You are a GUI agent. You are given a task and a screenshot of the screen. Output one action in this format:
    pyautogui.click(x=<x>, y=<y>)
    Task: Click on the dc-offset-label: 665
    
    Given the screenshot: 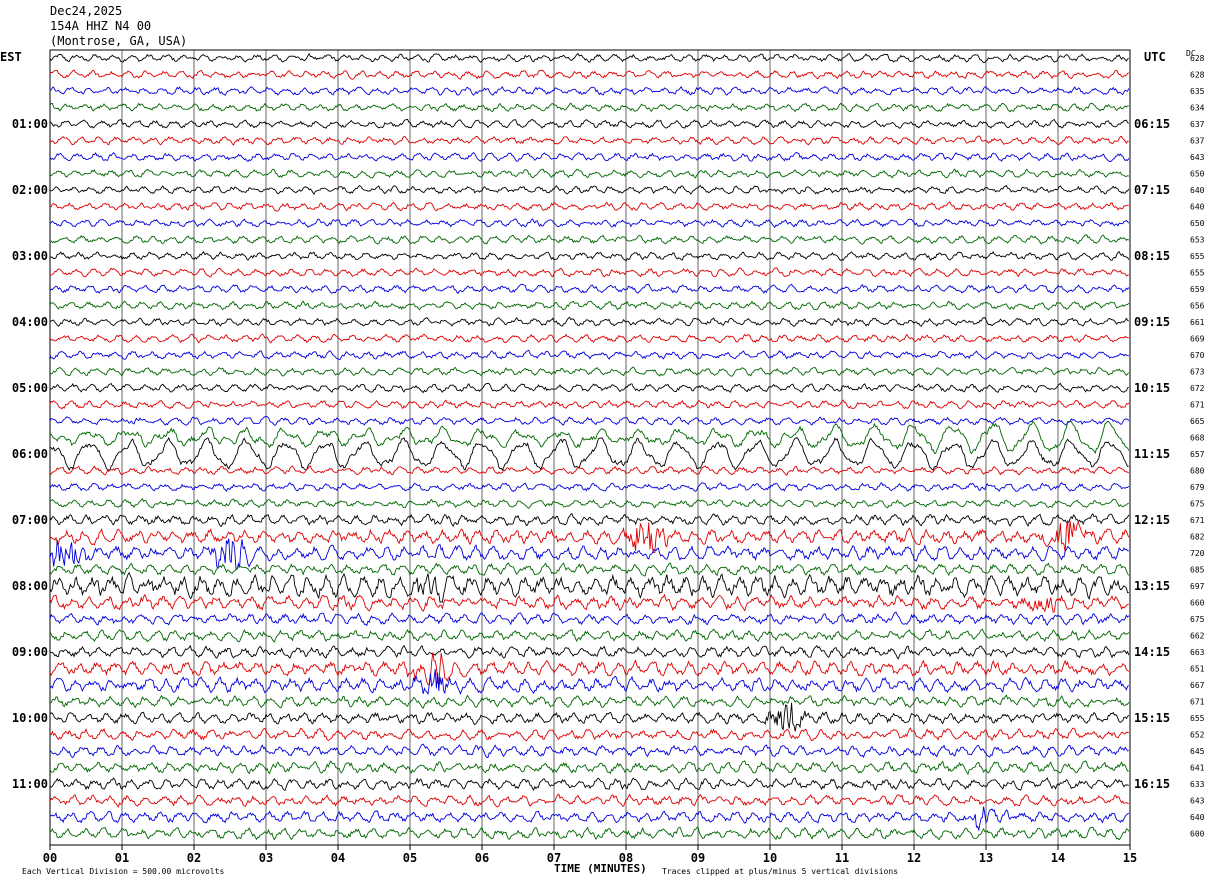 What is the action you would take?
    pyautogui.click(x=1197, y=421)
    